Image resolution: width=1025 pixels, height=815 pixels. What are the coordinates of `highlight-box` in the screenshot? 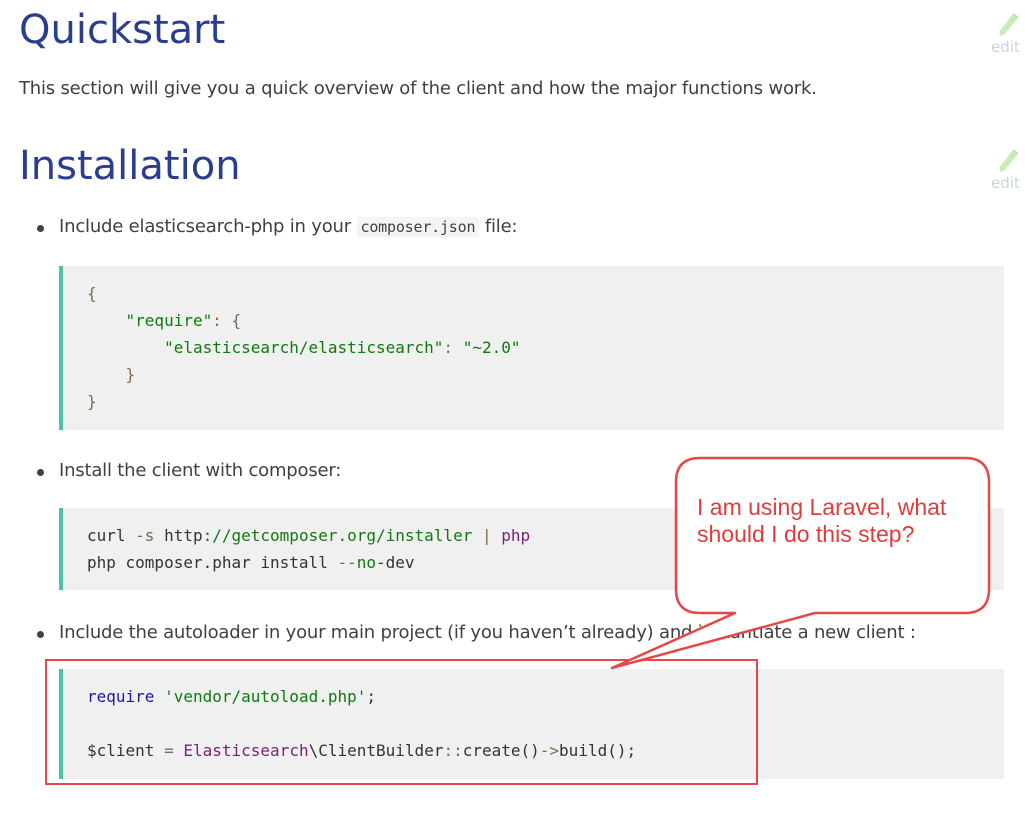 It's located at (401, 722).